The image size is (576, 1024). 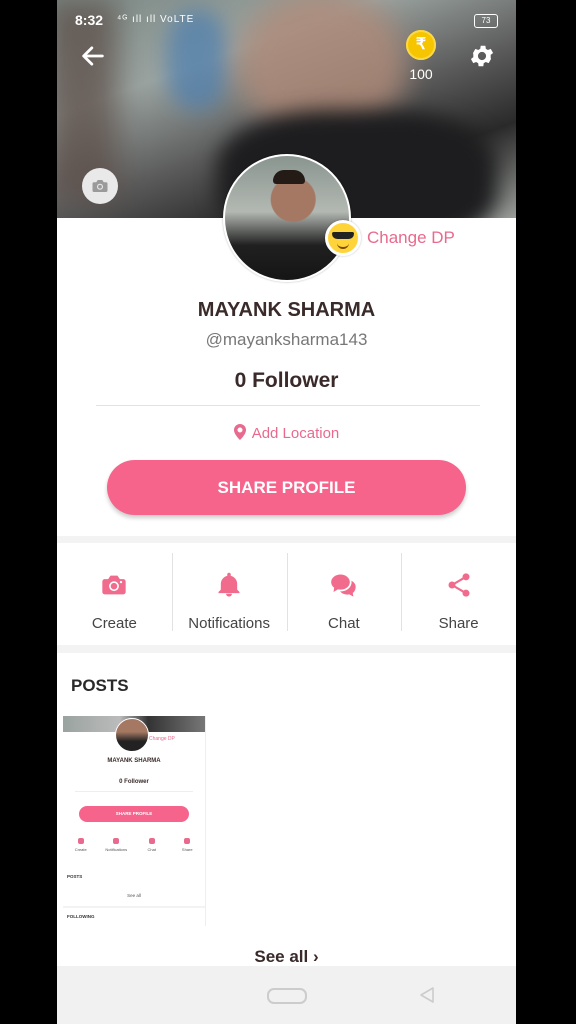 I want to click on see-all-label: See all, so click(x=281, y=956).